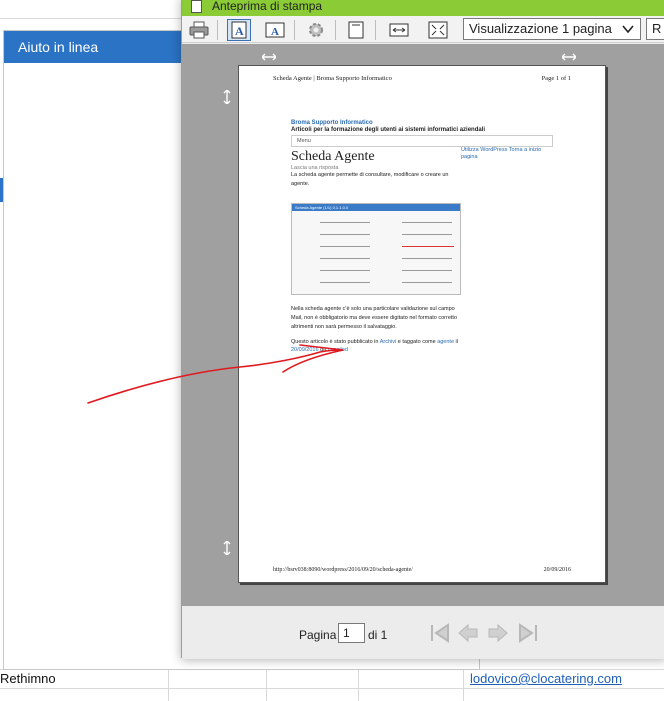  Describe the element at coordinates (376, 249) in the screenshot. I see `embedded-screenshot: Scheda Agente (1/1) 0.1.1.0.0` at that location.